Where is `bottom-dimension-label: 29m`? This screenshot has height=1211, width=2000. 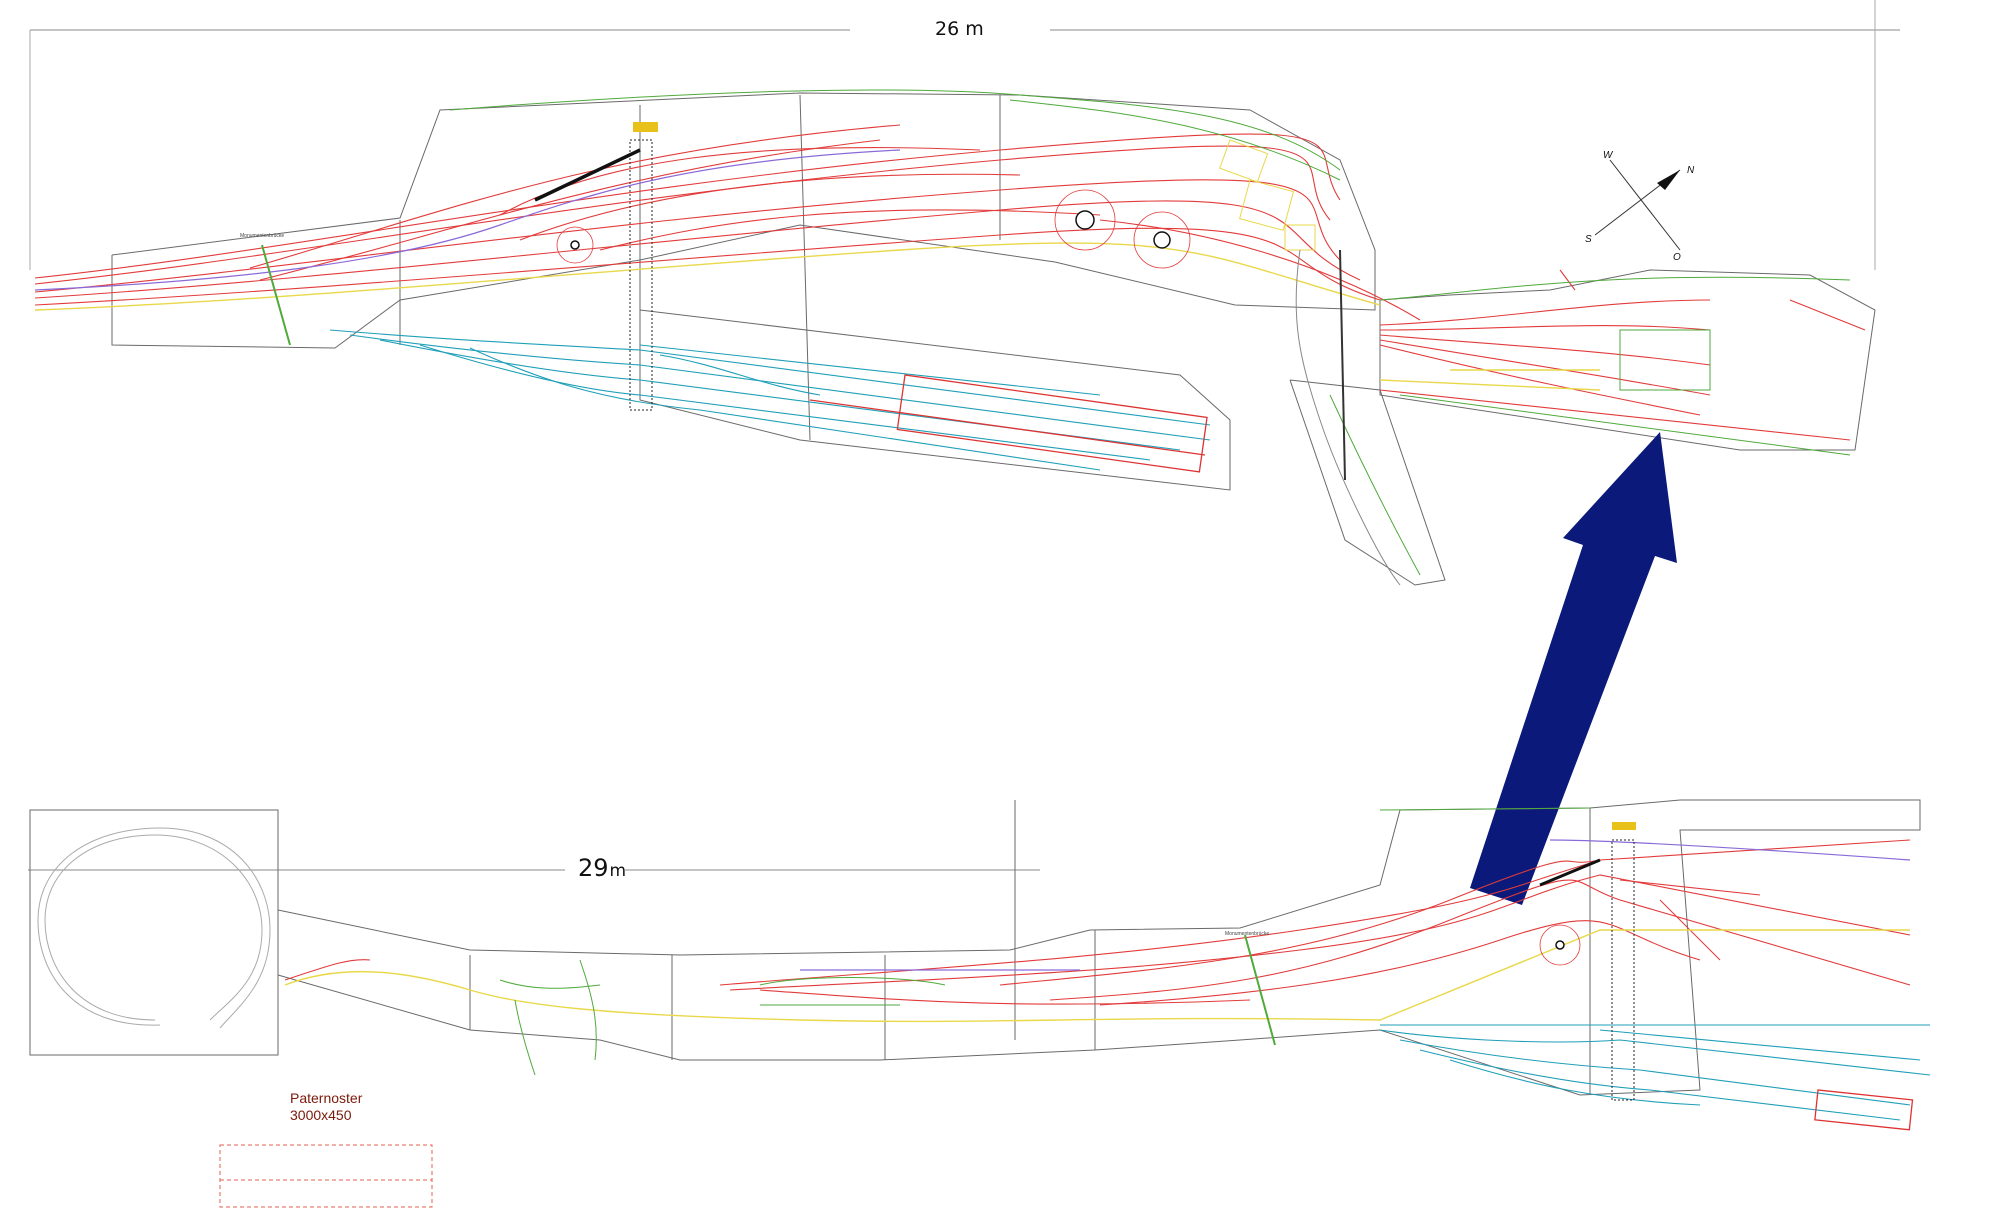 bottom-dimension-label: 29m is located at coordinates (602, 868).